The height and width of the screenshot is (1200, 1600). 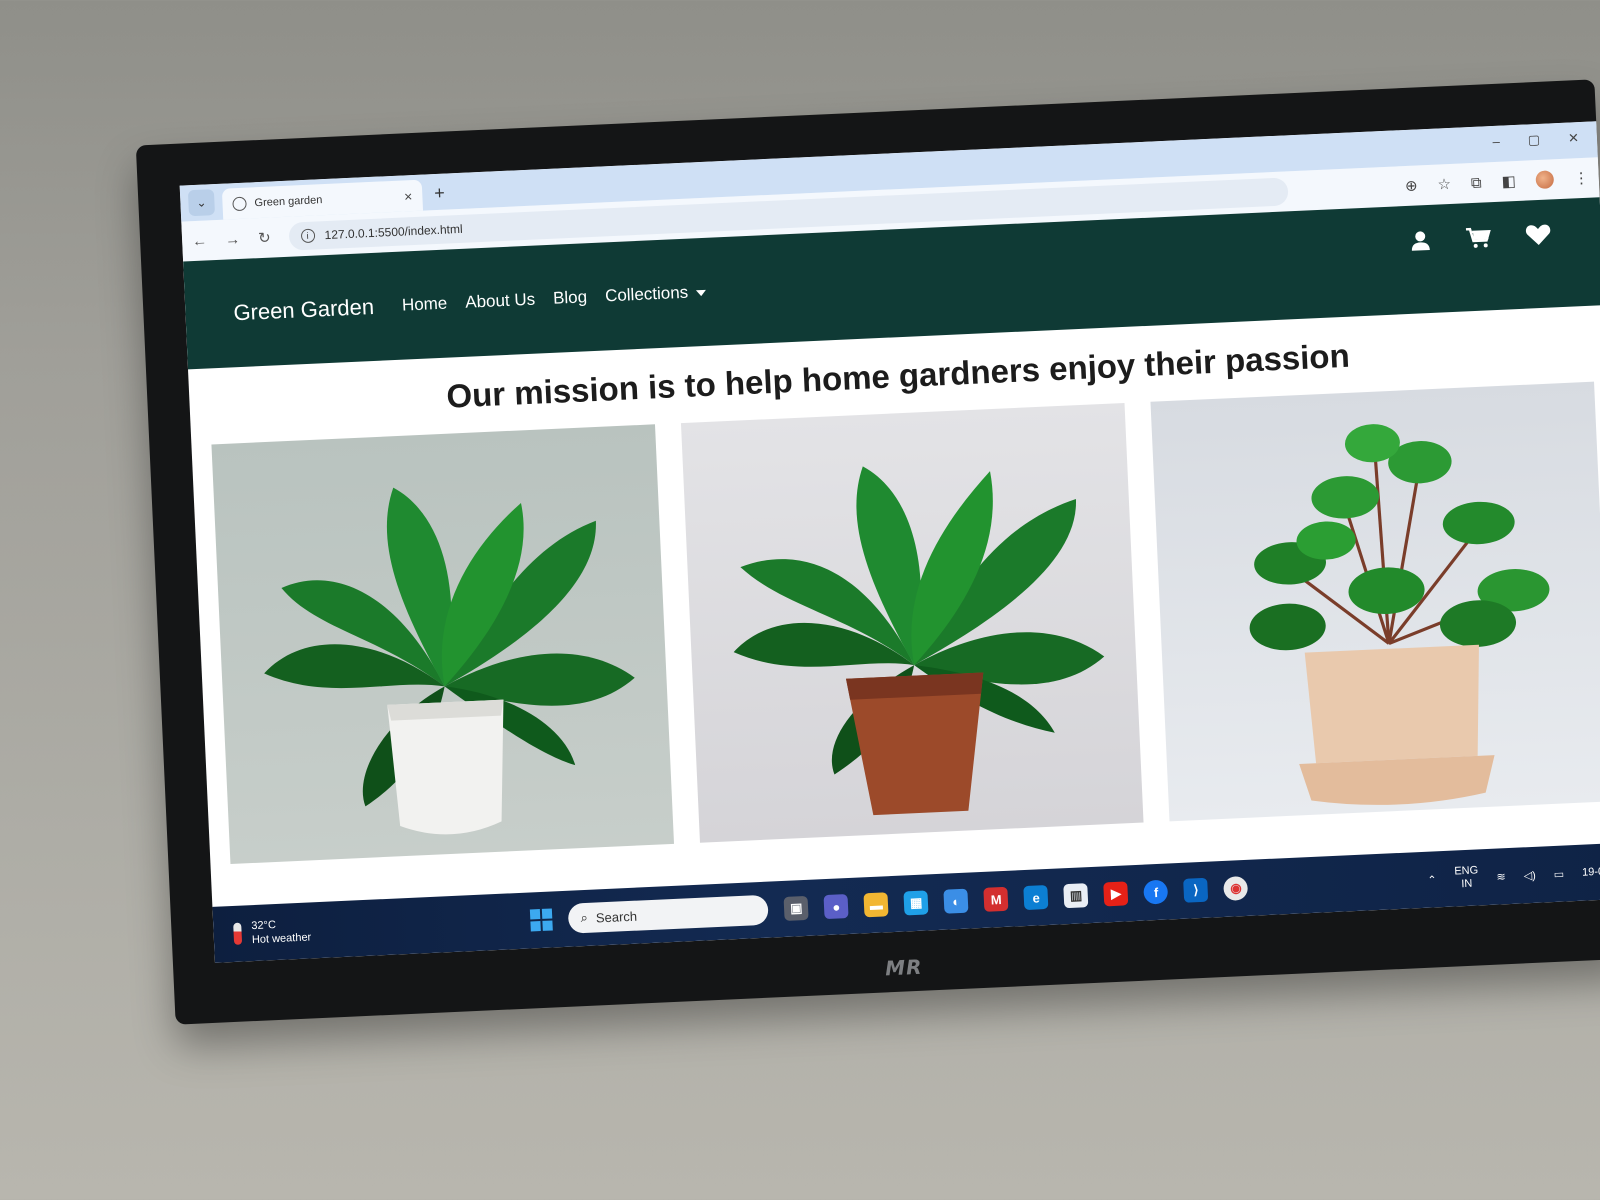 I want to click on microsoft-store-icon: ▥, so click(x=1076, y=896).